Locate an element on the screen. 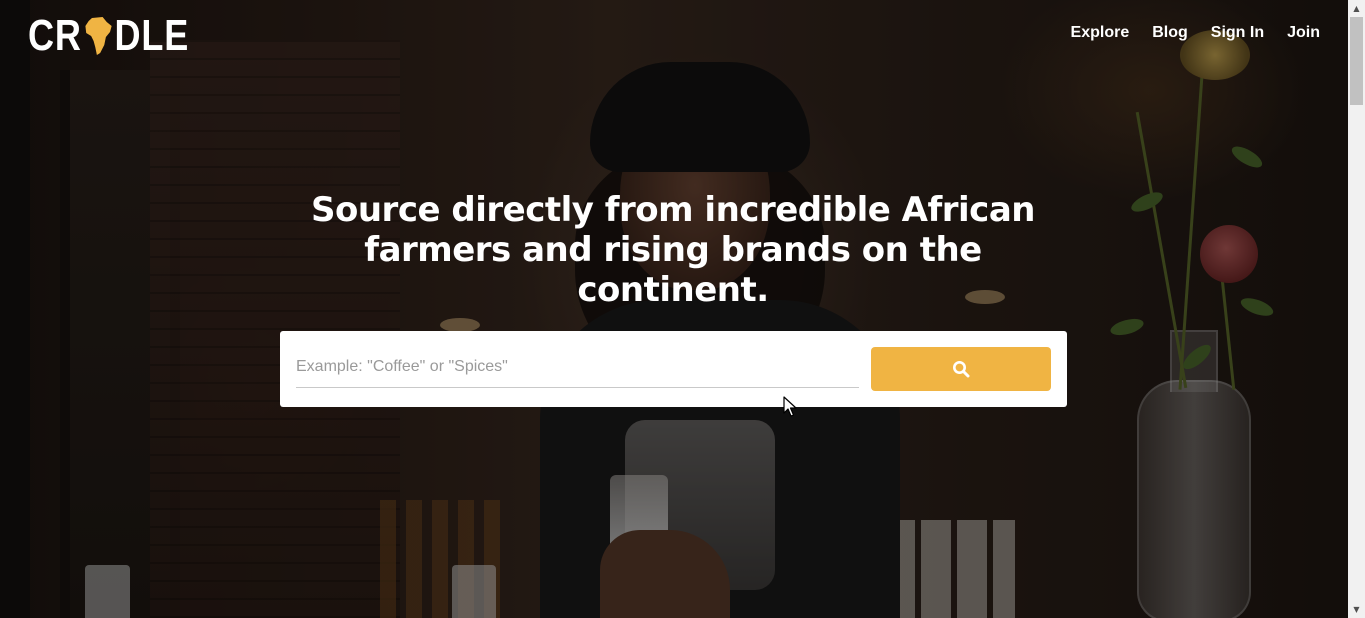  search-icon is located at coordinates (961, 369).